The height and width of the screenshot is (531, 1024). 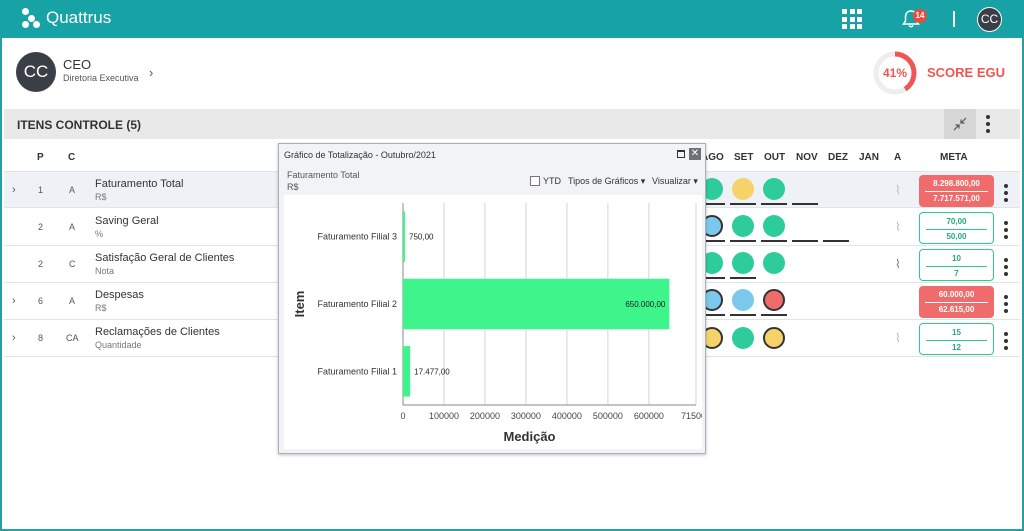 What do you see at coordinates (852, 19) in the screenshot?
I see `apps-grid-icon` at bounding box center [852, 19].